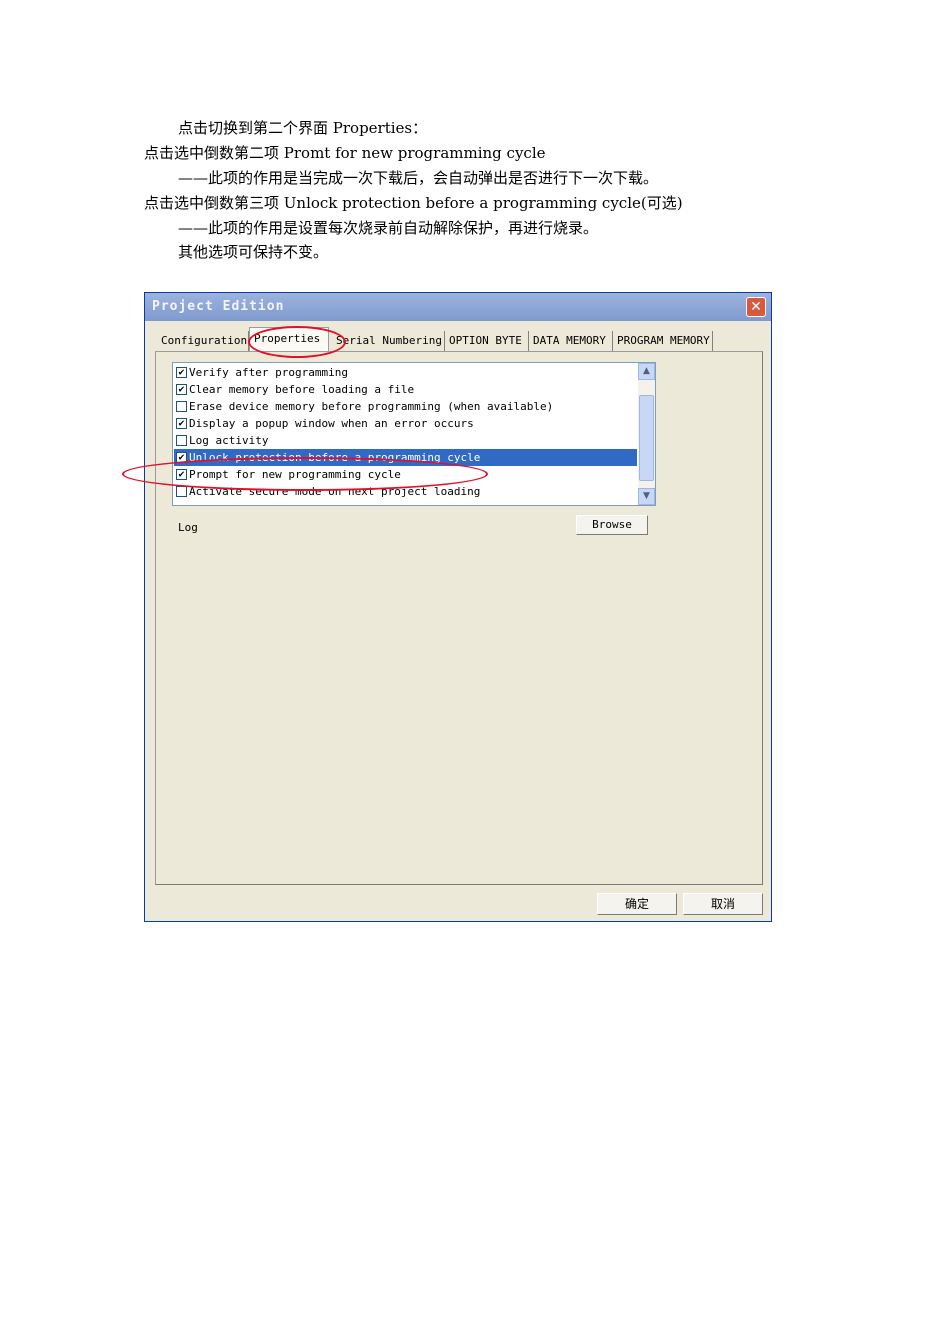  What do you see at coordinates (612, 525) in the screenshot?
I see `browse-button: Browse` at bounding box center [612, 525].